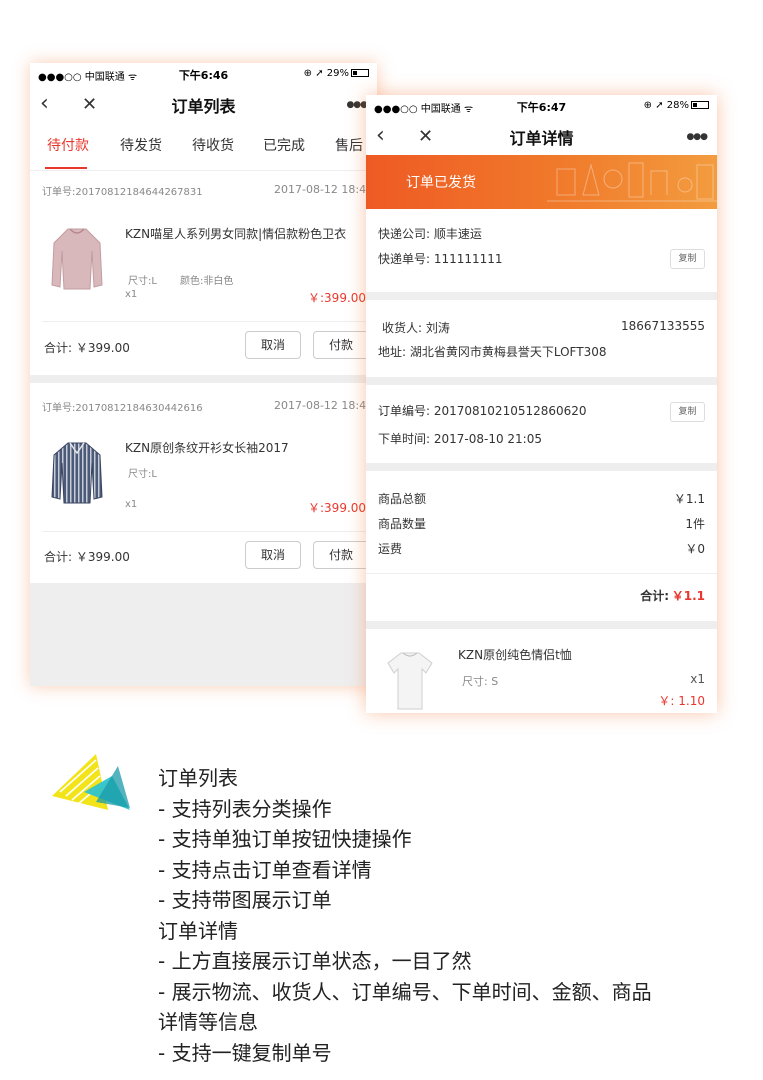  I want to click on battery-status: ⊕ ➚ 29%, so click(336, 73).